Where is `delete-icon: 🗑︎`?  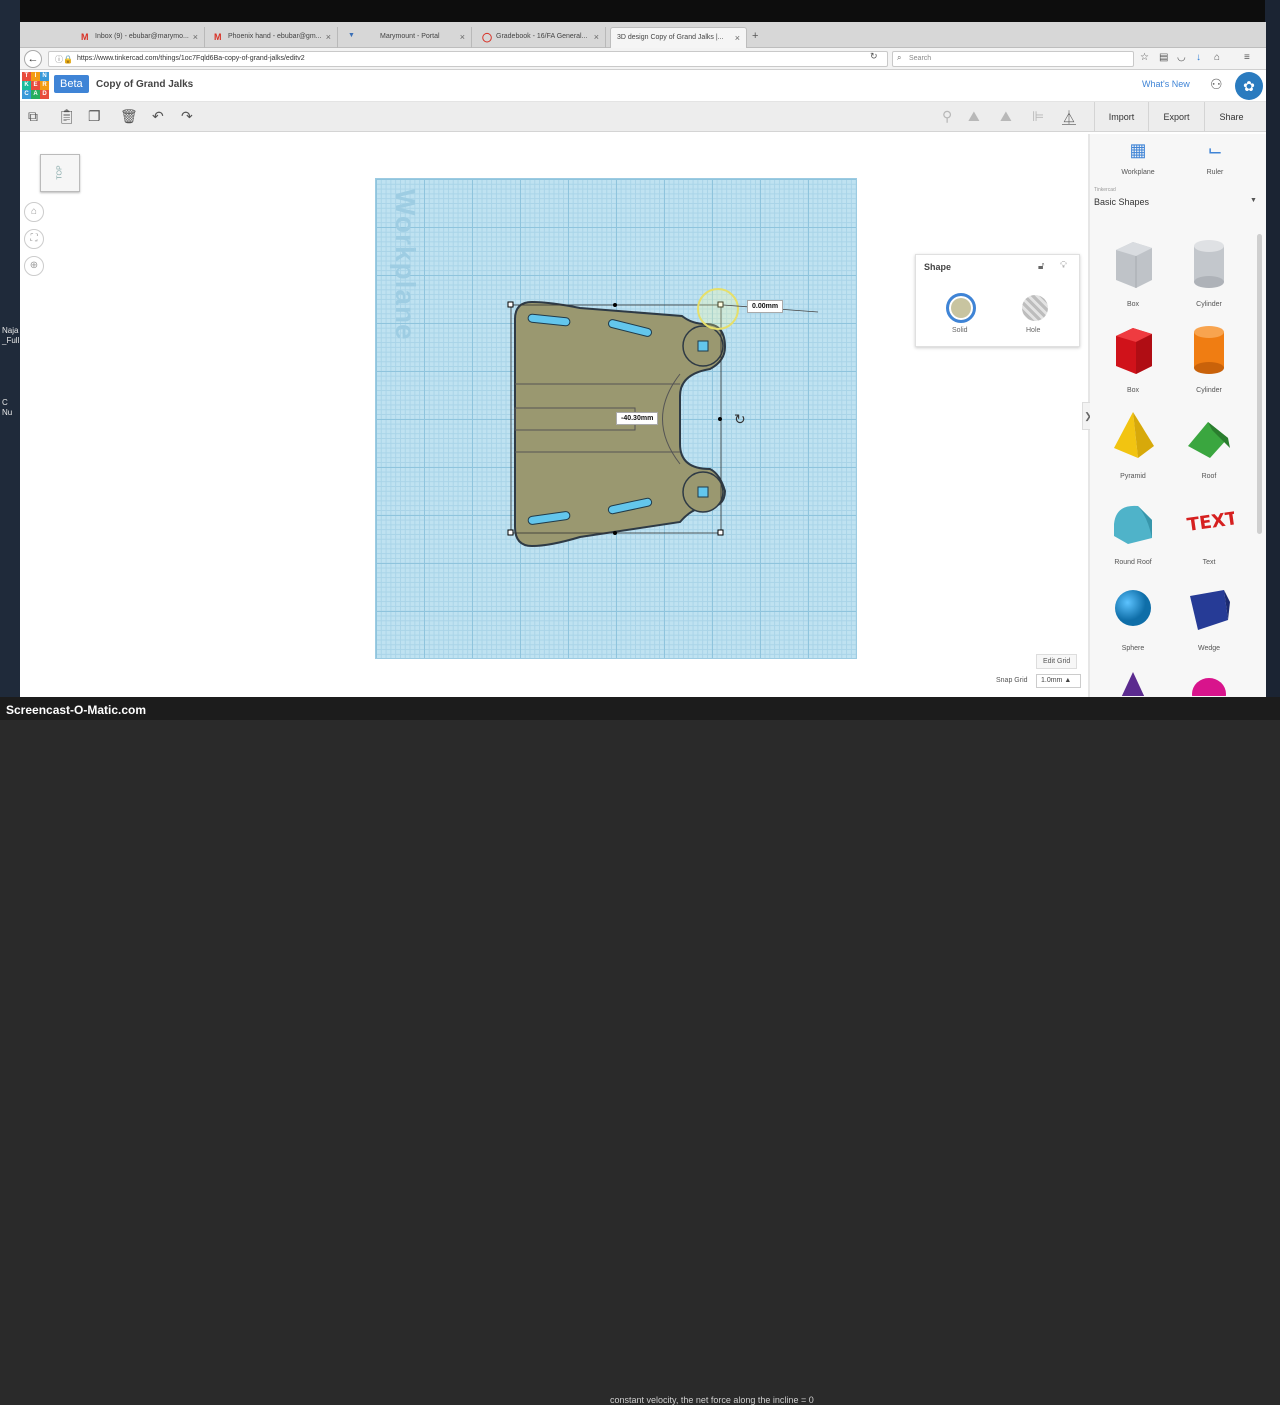
delete-icon: 🗑︎ is located at coordinates (129, 116).